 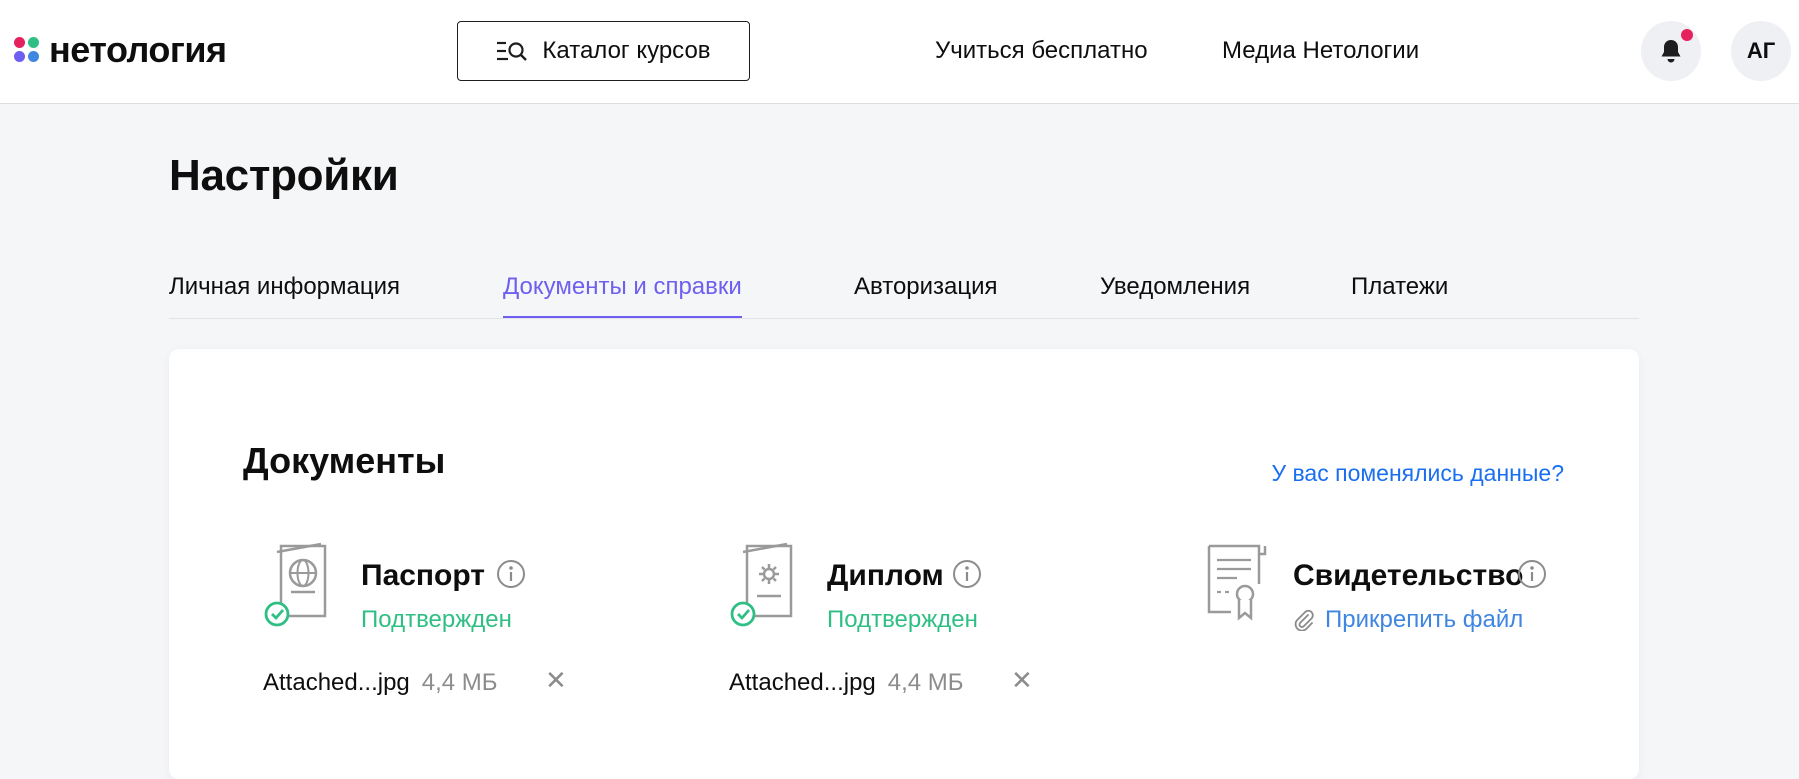 I want to click on logo: нетология, so click(x=120, y=50).